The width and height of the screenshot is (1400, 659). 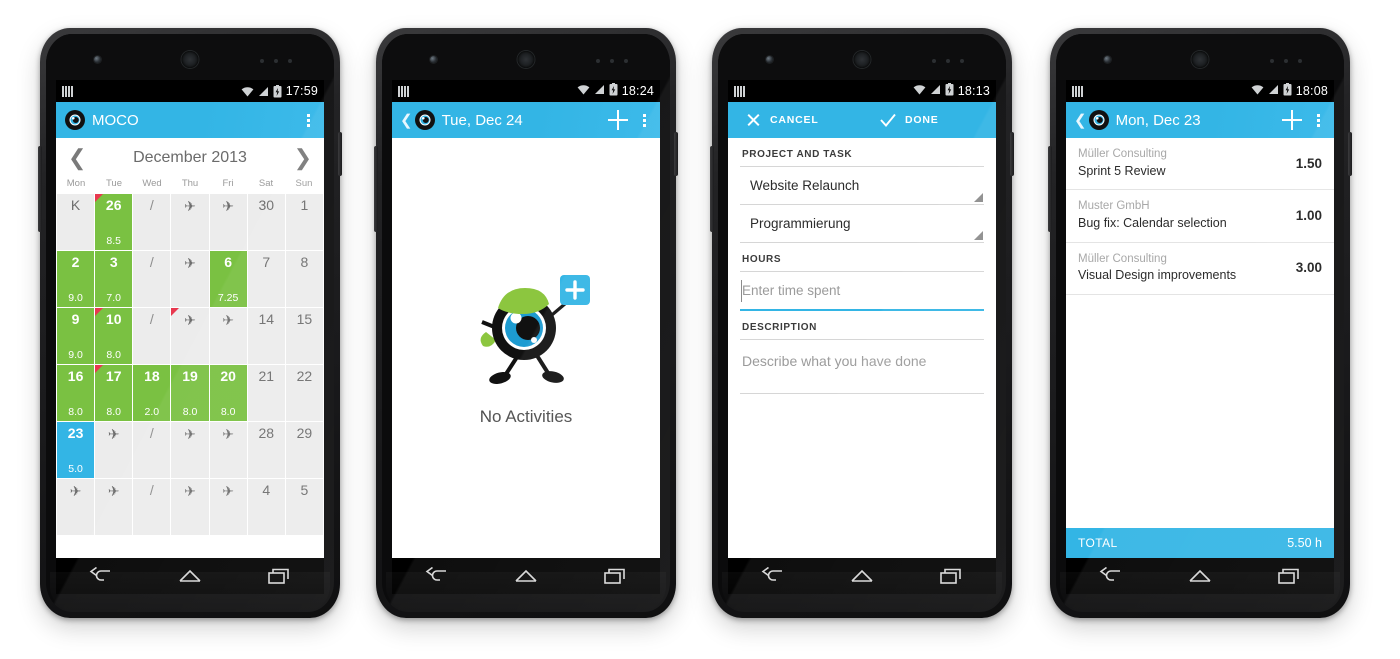 What do you see at coordinates (266, 393) in the screenshot?
I see `calendar-day-cell: 21` at bounding box center [266, 393].